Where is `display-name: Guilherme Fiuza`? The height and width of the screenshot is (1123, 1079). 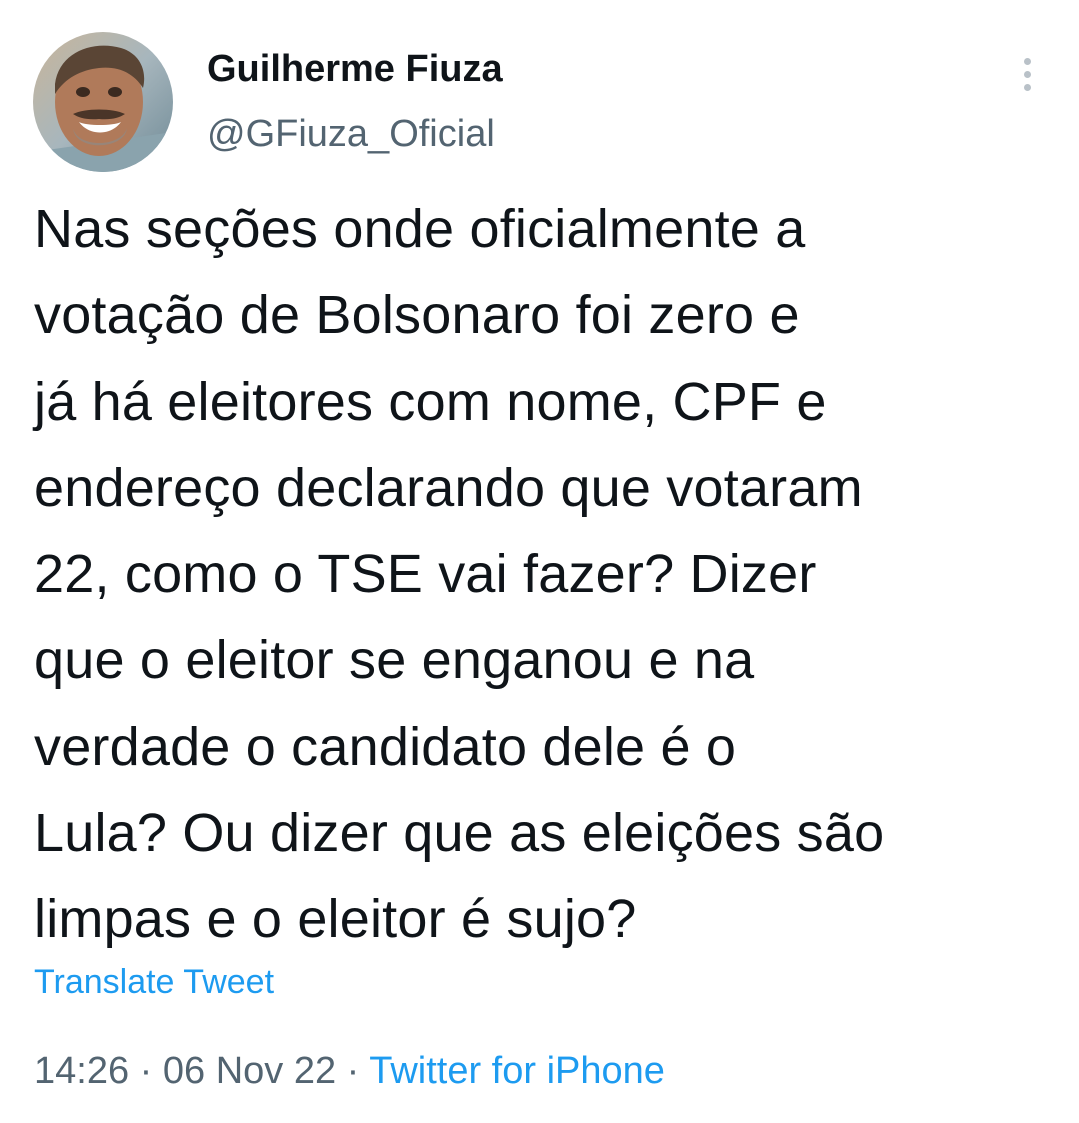
display-name: Guilherme Fiuza is located at coordinates (355, 69).